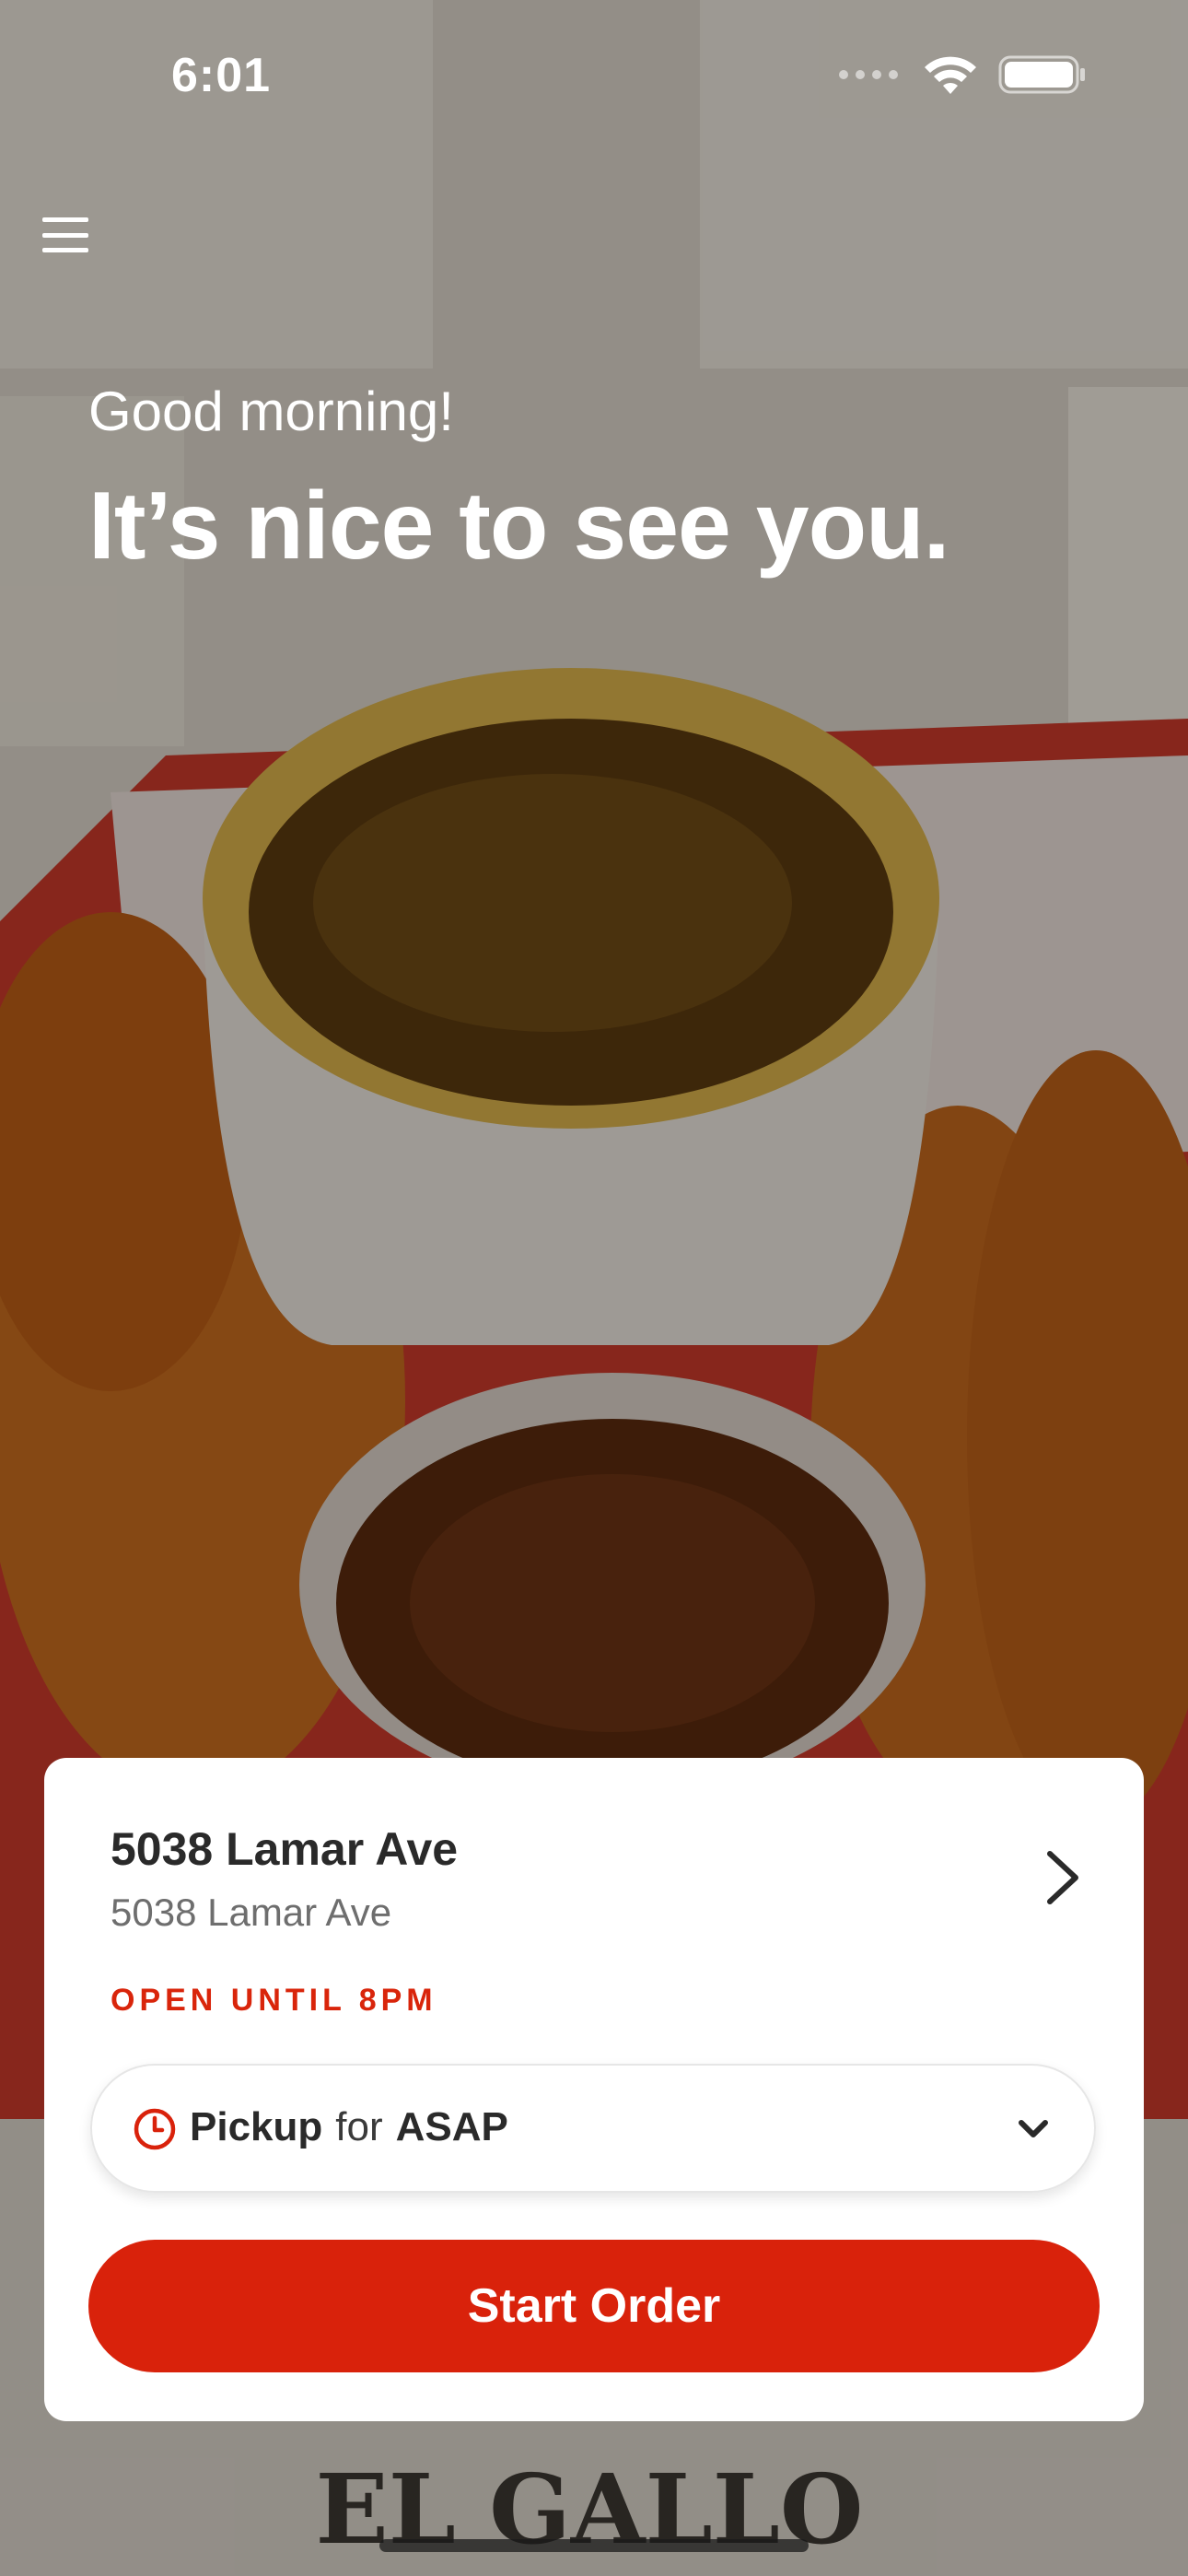  I want to click on cellular-signal-icon, so click(869, 74).